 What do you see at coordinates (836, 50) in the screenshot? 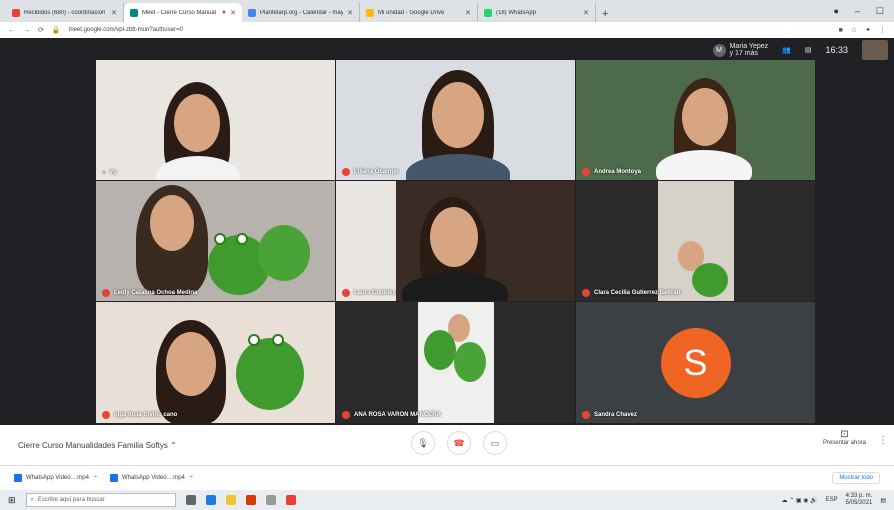
I see `meeting-clock: 16:33` at bounding box center [836, 50].